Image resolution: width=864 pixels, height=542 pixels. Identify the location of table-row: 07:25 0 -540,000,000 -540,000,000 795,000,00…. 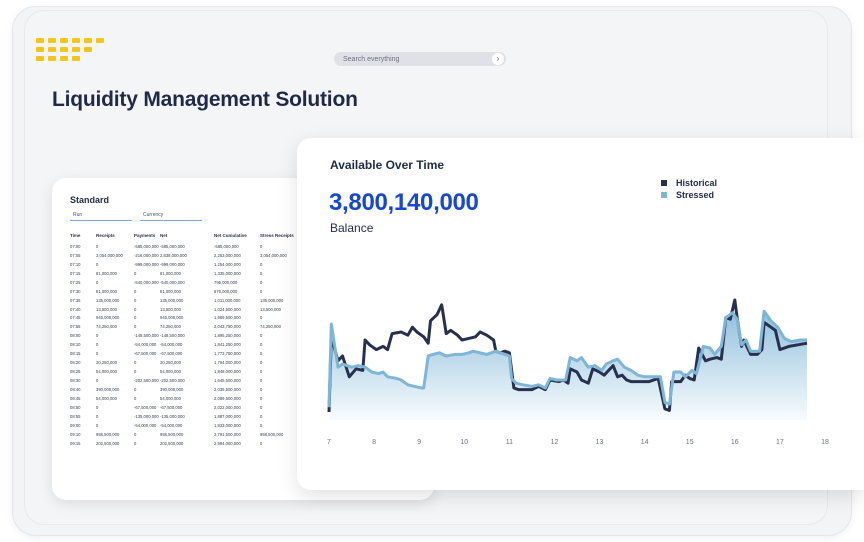
(195, 282).